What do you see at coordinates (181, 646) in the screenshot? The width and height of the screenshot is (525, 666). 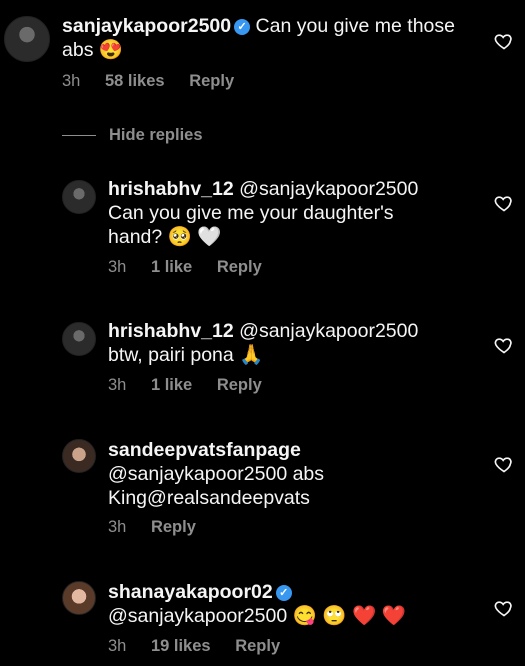 I see `likes-count: 19 likes` at bounding box center [181, 646].